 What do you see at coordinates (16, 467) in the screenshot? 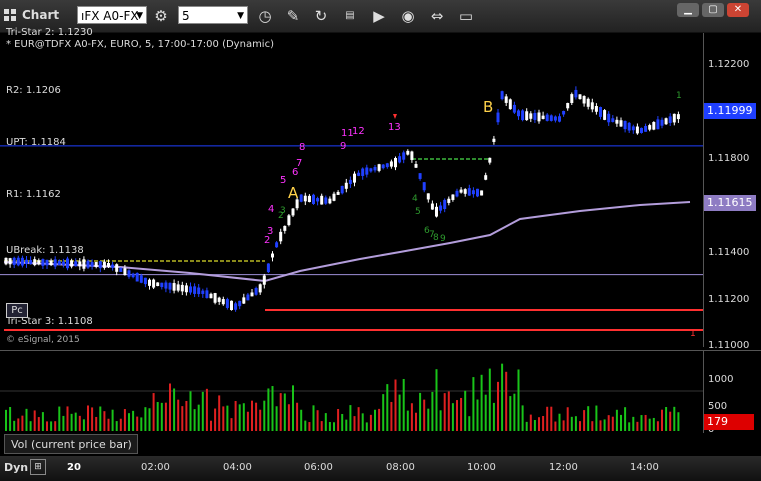
I see `time-mode-label: Dyn` at bounding box center [16, 467].